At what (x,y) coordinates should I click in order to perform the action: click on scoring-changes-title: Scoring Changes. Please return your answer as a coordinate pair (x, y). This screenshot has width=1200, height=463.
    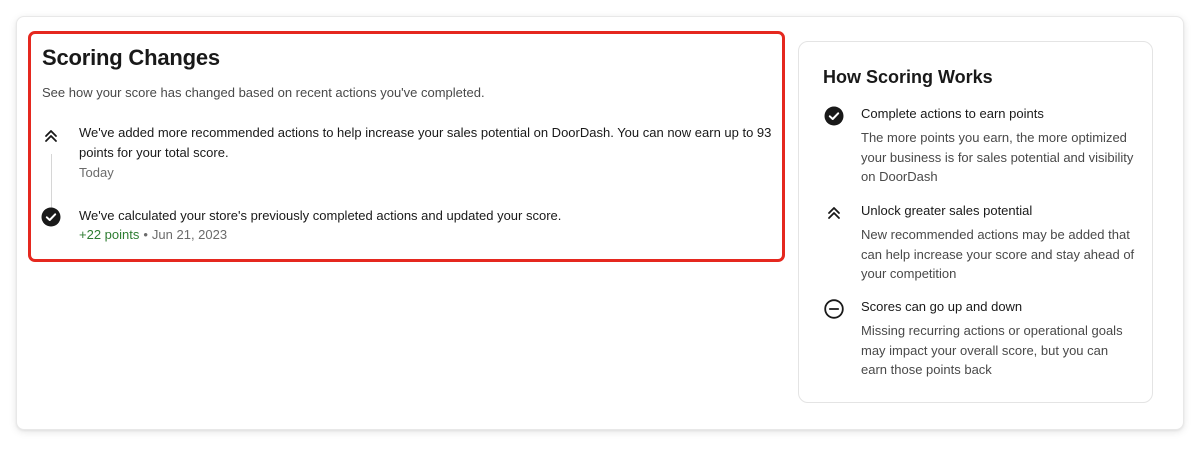
    Looking at the image, I should click on (131, 57).